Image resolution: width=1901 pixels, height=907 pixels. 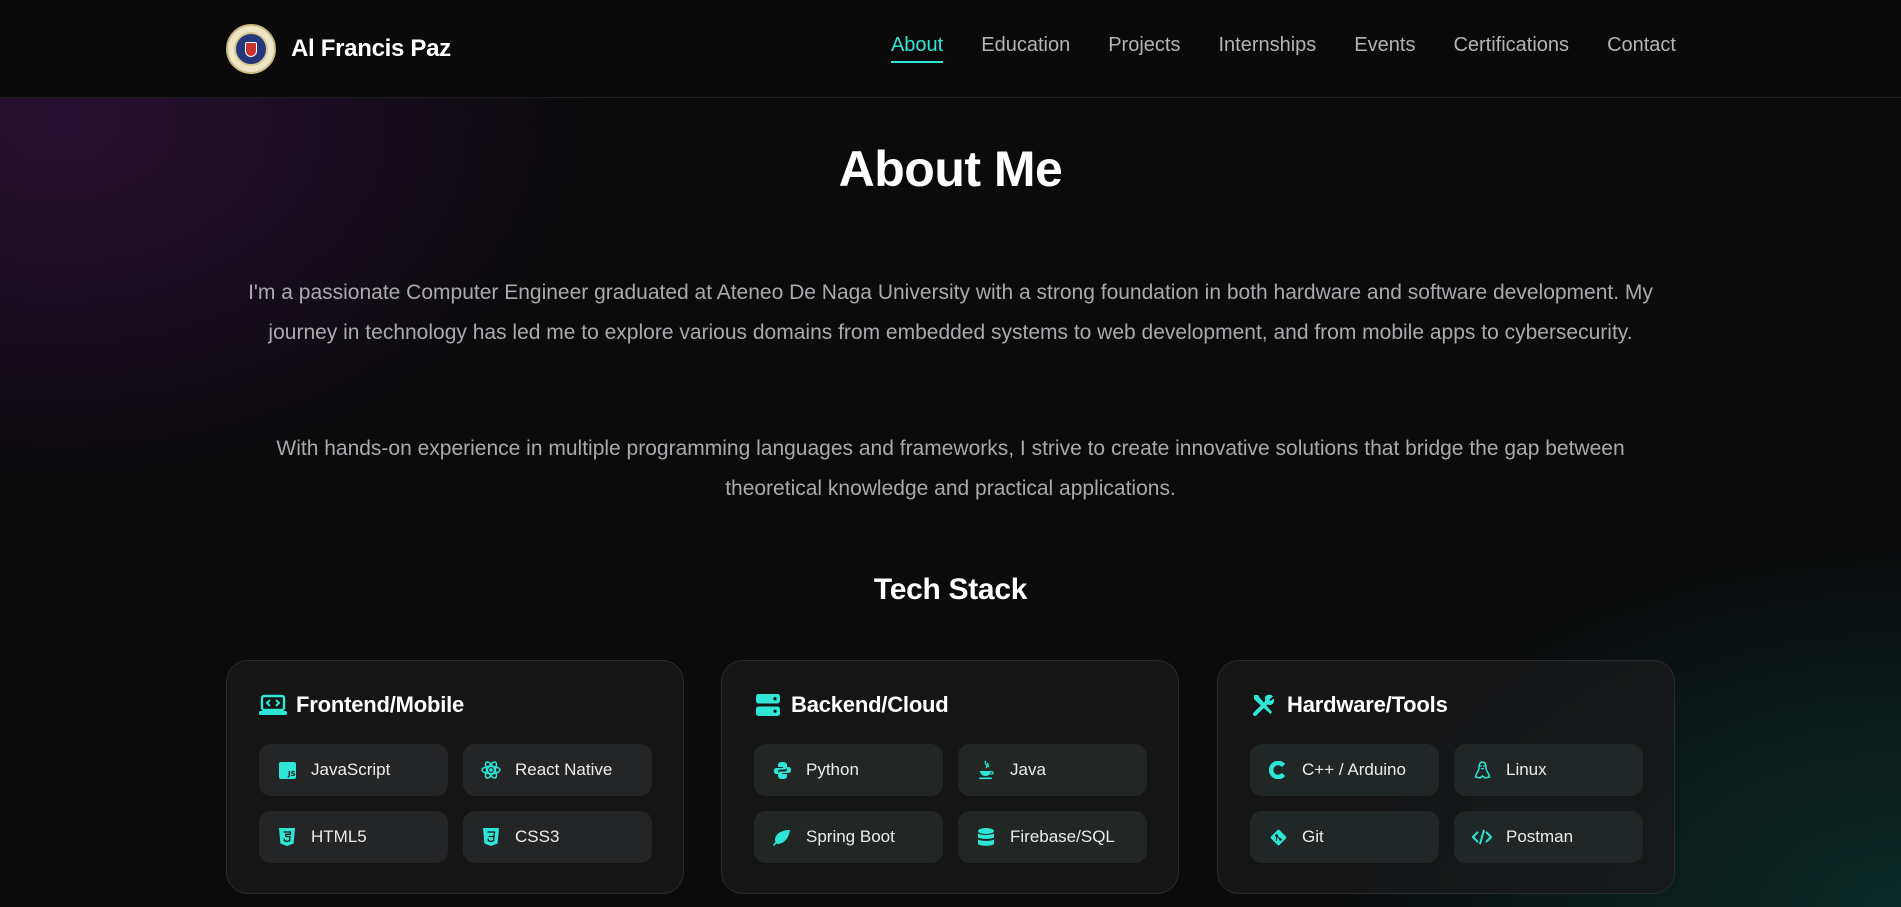 I want to click on tech-chip-git: Git, so click(x=1344, y=837).